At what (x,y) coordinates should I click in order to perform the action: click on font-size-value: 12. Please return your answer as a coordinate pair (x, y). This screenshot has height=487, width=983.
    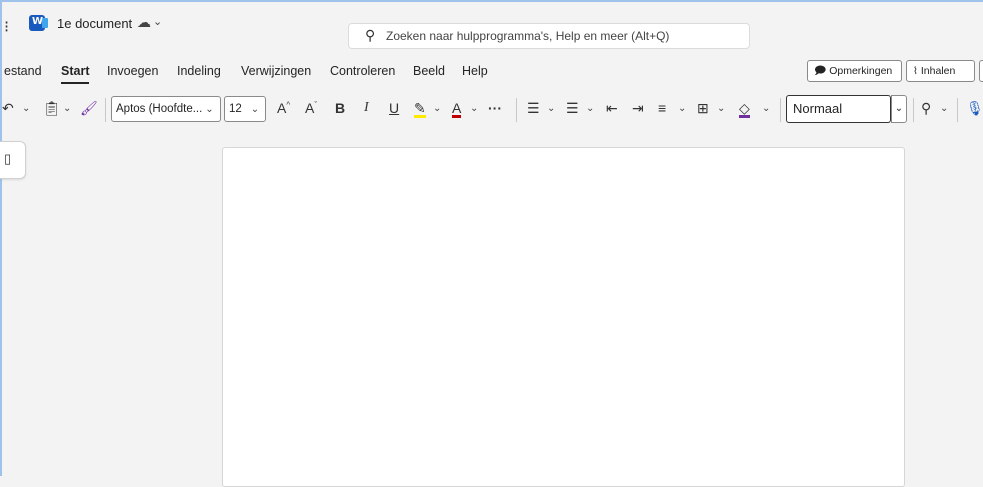
    Looking at the image, I should click on (235, 109).